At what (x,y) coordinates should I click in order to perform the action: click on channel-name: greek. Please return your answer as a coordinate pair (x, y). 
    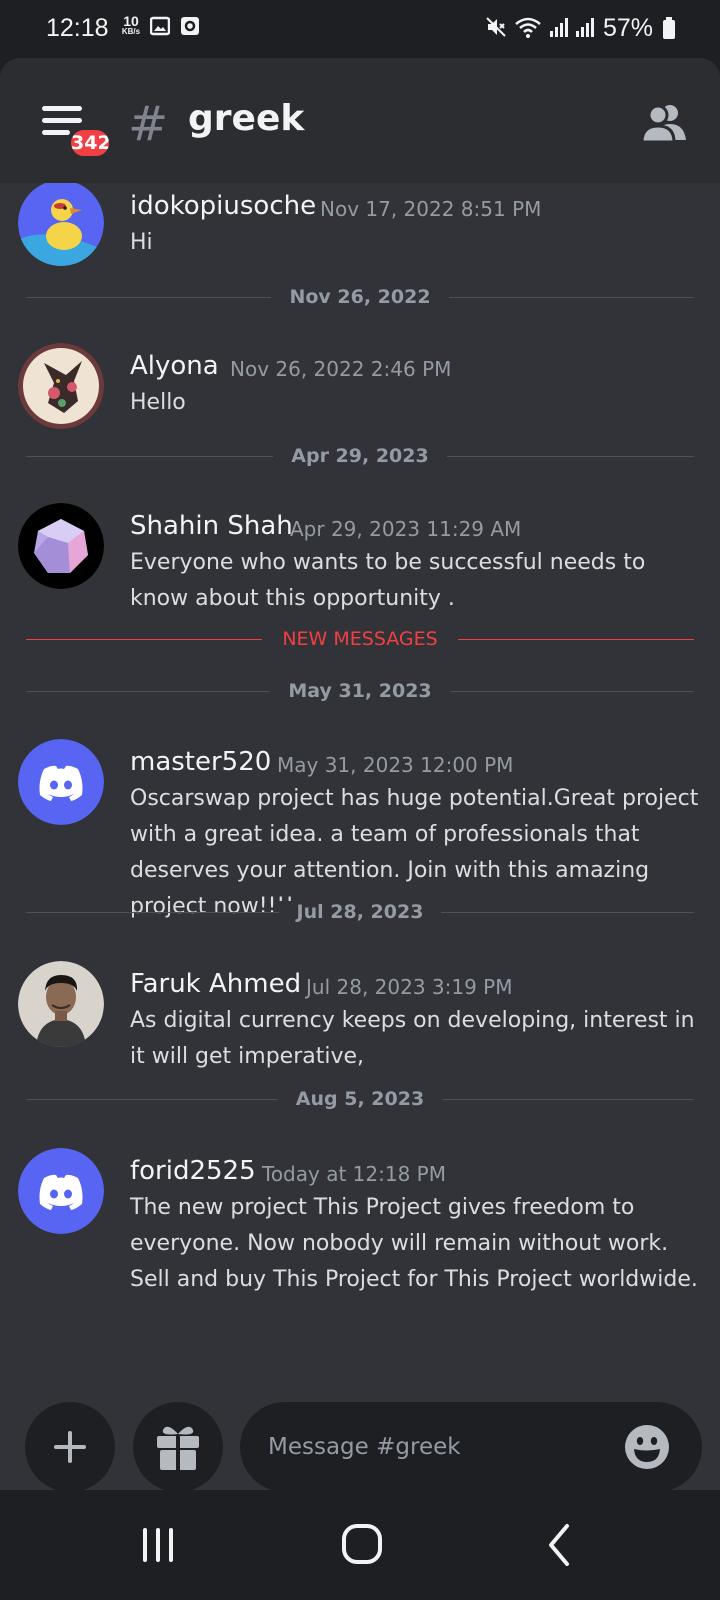
    Looking at the image, I should click on (246, 118).